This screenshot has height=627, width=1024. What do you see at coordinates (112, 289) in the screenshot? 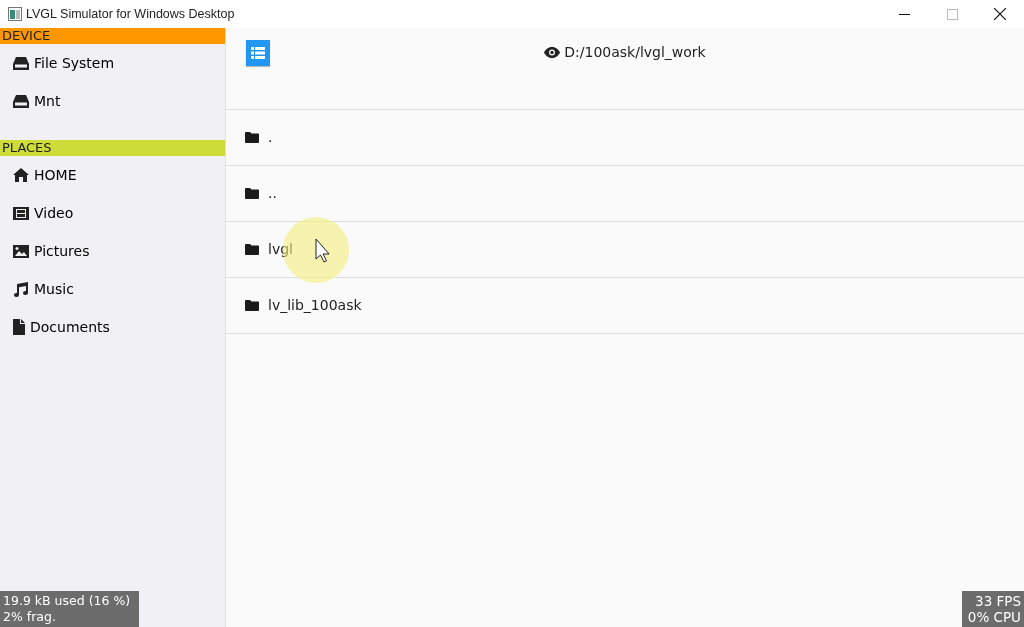
I see `sidebar-item: Music` at bounding box center [112, 289].